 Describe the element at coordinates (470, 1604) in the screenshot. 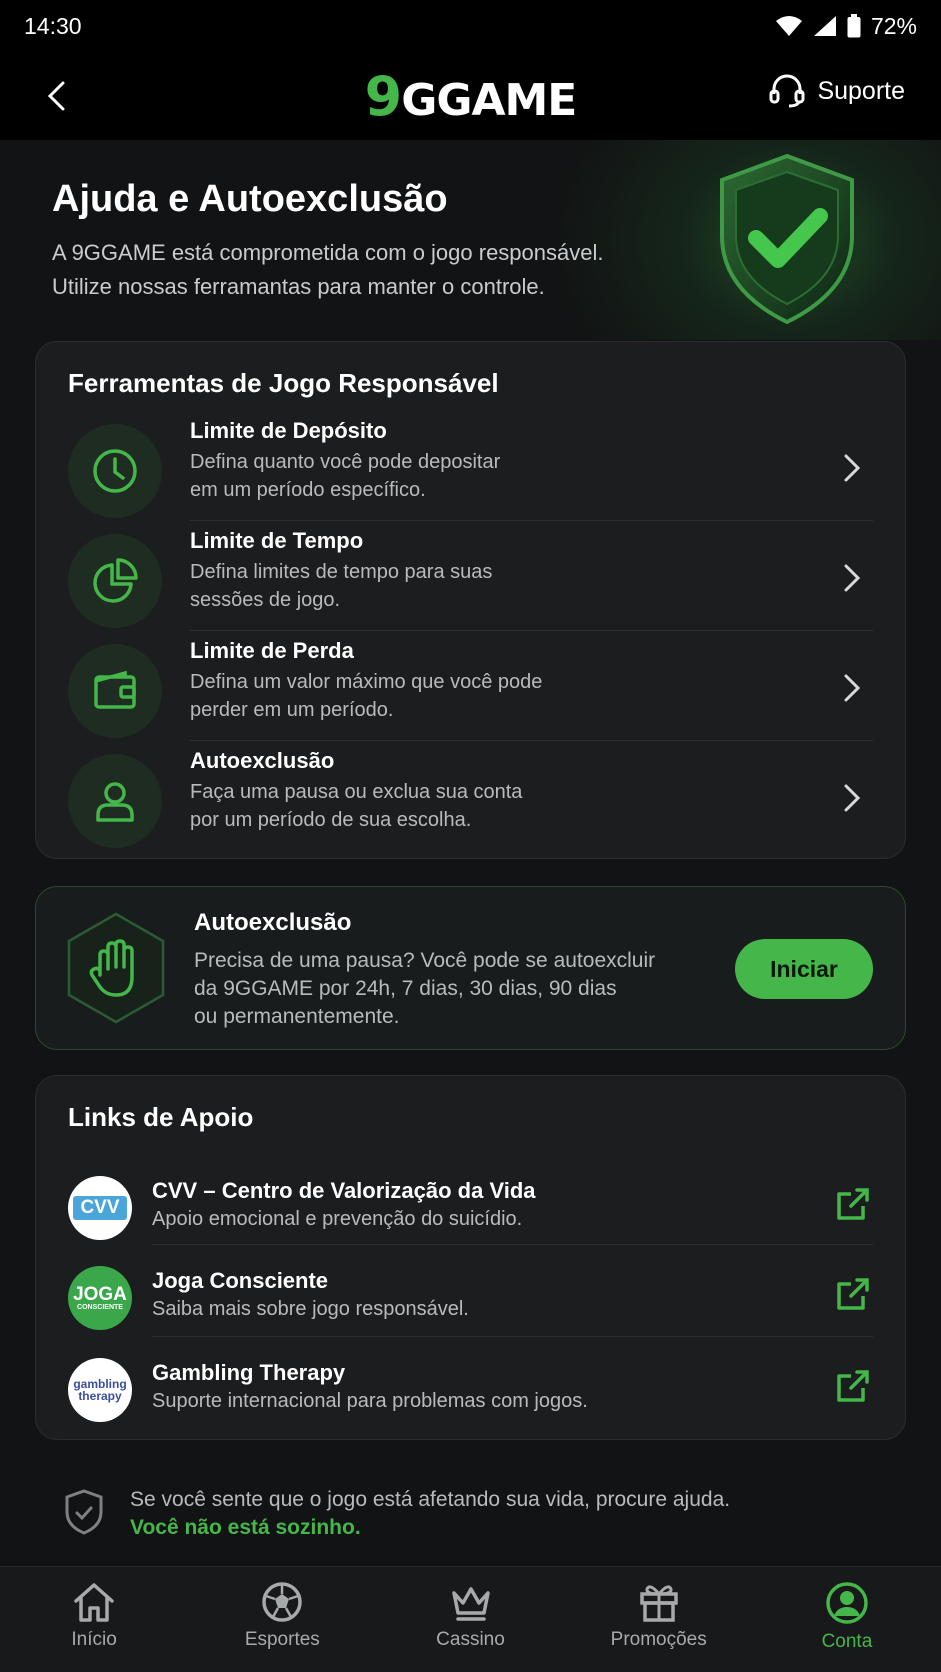

I see `crown-icon` at that location.